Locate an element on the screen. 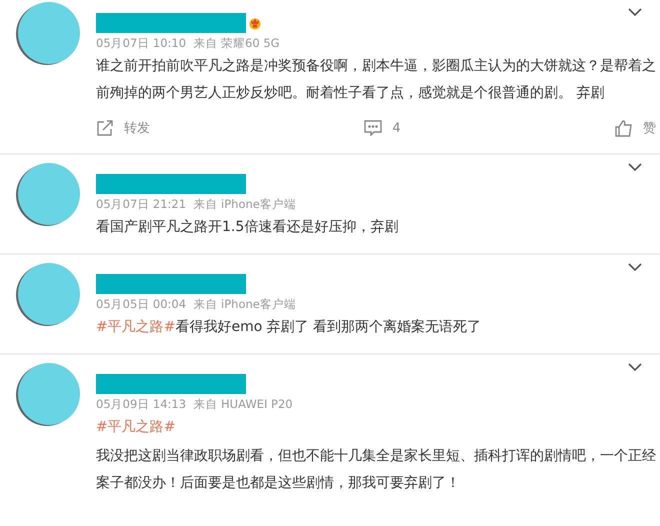  comment-text: #平凡之路#看得我好emo 弃剧了 看到那两个离婚案无语死了 is located at coordinates (289, 327).